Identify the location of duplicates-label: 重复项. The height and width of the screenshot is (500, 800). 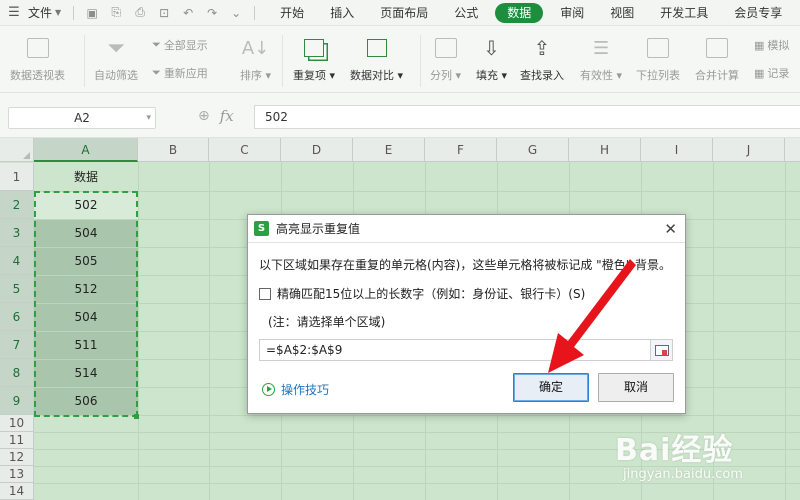
(309, 75).